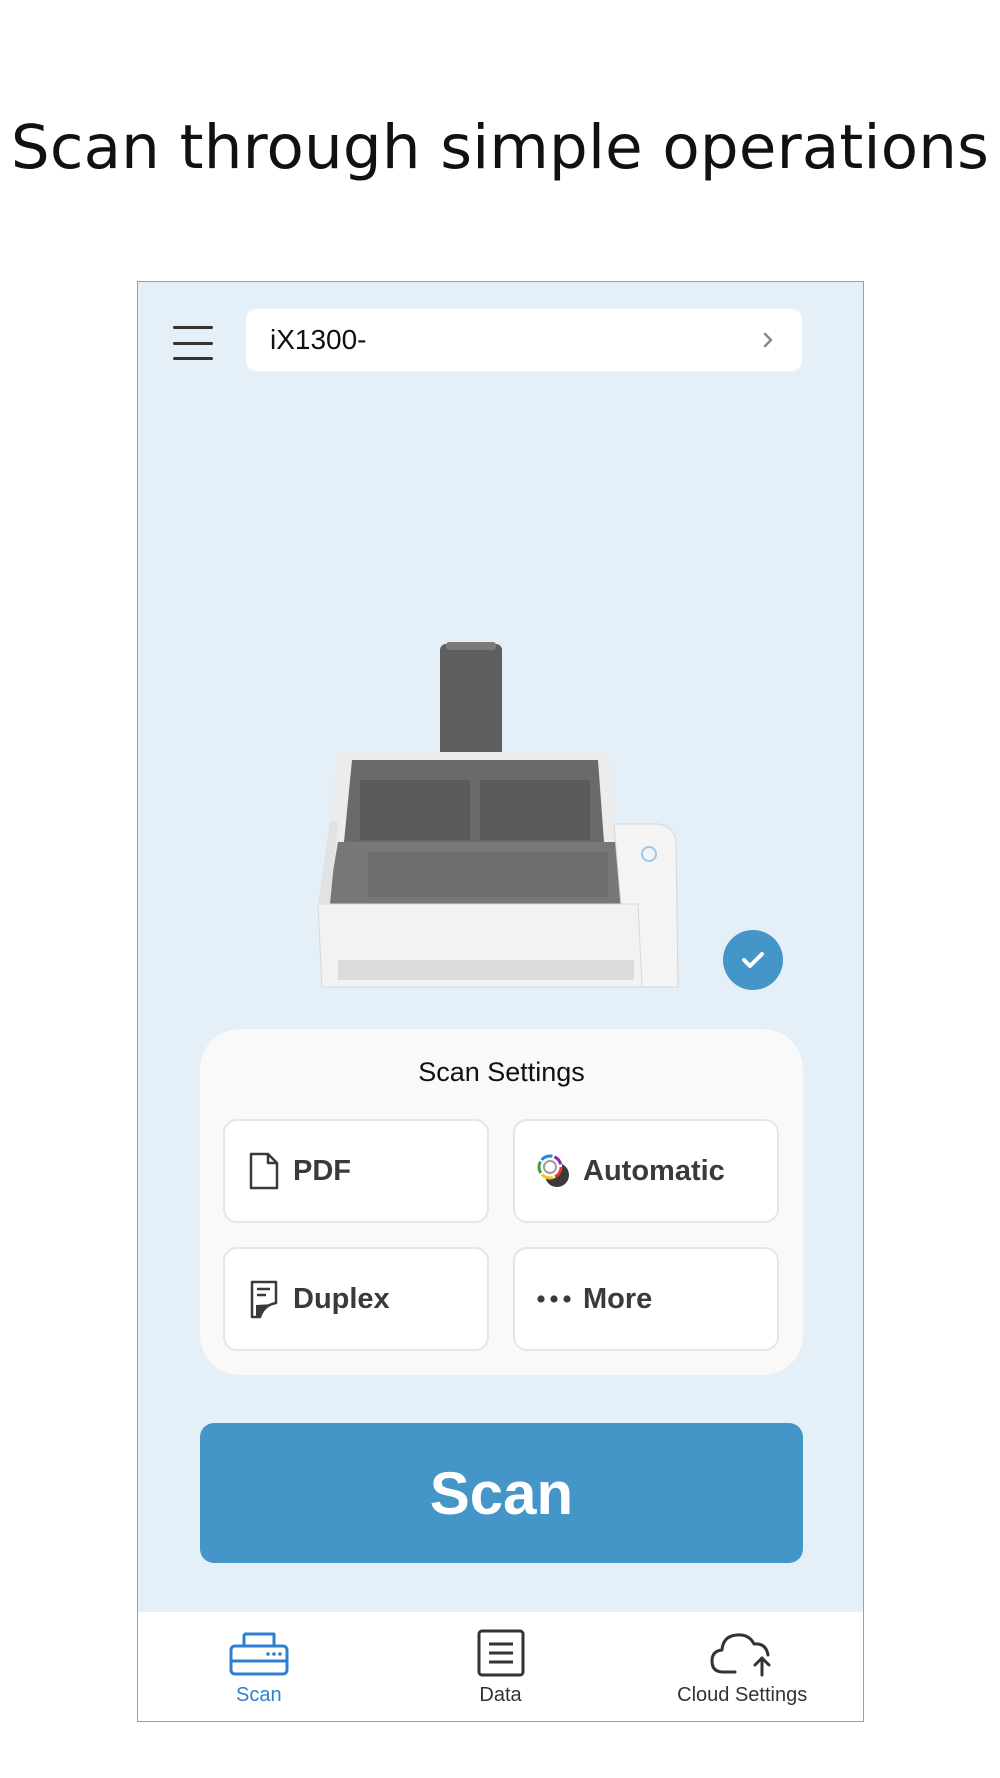 This screenshot has height=1778, width=1000. I want to click on chevron-right-icon, so click(768, 340).